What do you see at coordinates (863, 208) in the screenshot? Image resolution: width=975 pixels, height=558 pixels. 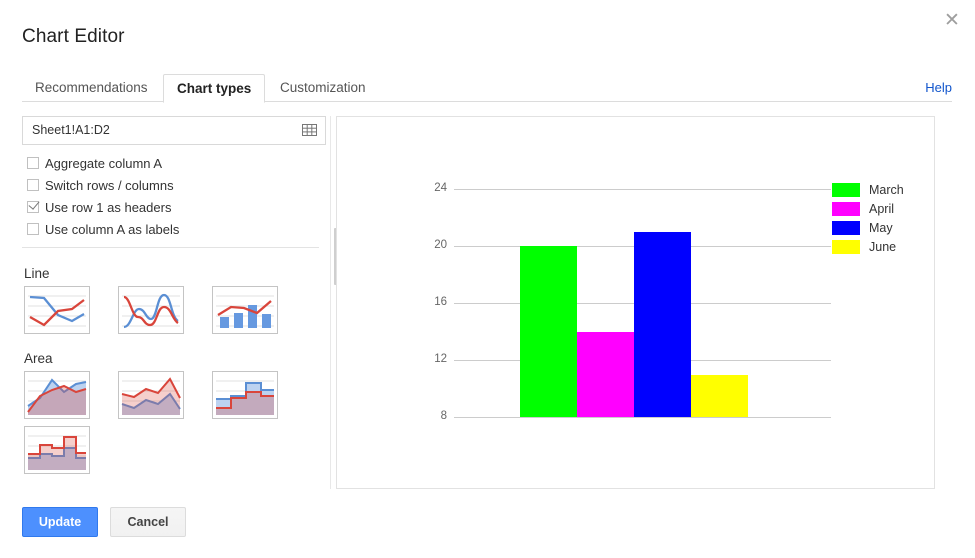 I see `legend-item-april: April` at bounding box center [863, 208].